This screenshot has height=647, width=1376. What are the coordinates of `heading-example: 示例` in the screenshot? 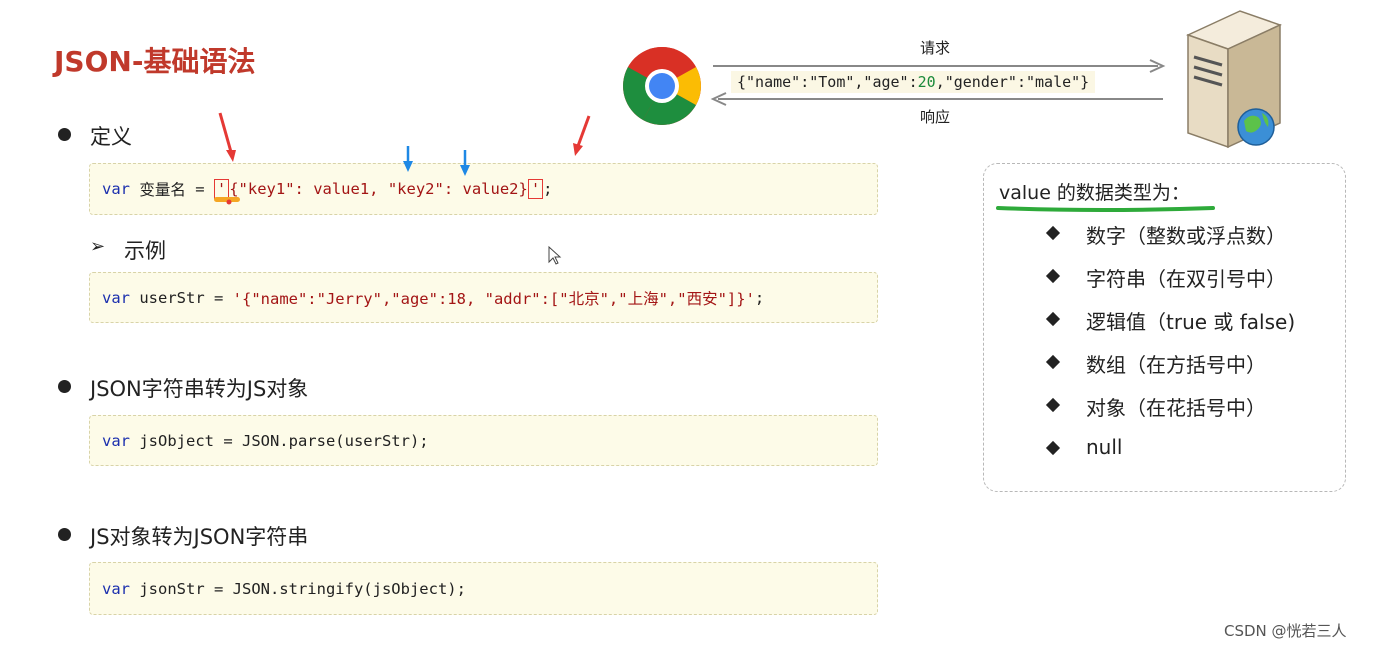 It's located at (145, 251).